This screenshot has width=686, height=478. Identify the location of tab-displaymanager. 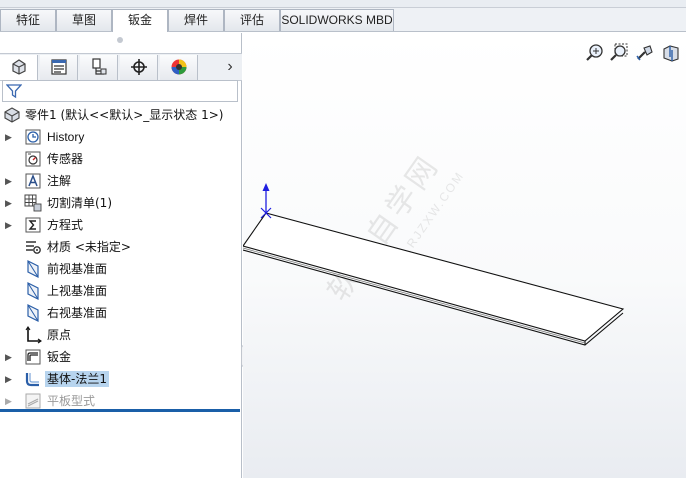
(179, 67).